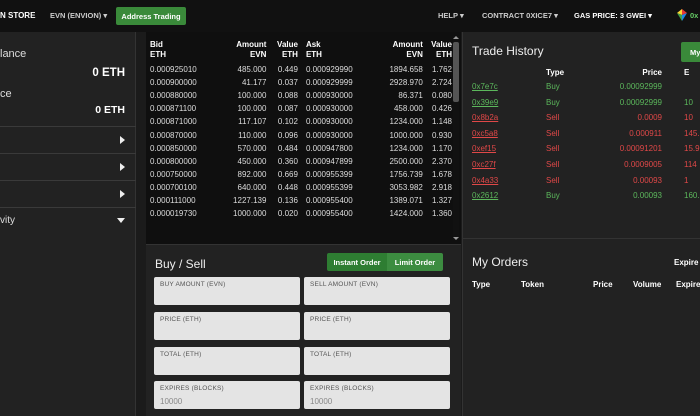 The height and width of the screenshot is (416, 700). I want to click on buy-expires-value: 10000, so click(171, 401).